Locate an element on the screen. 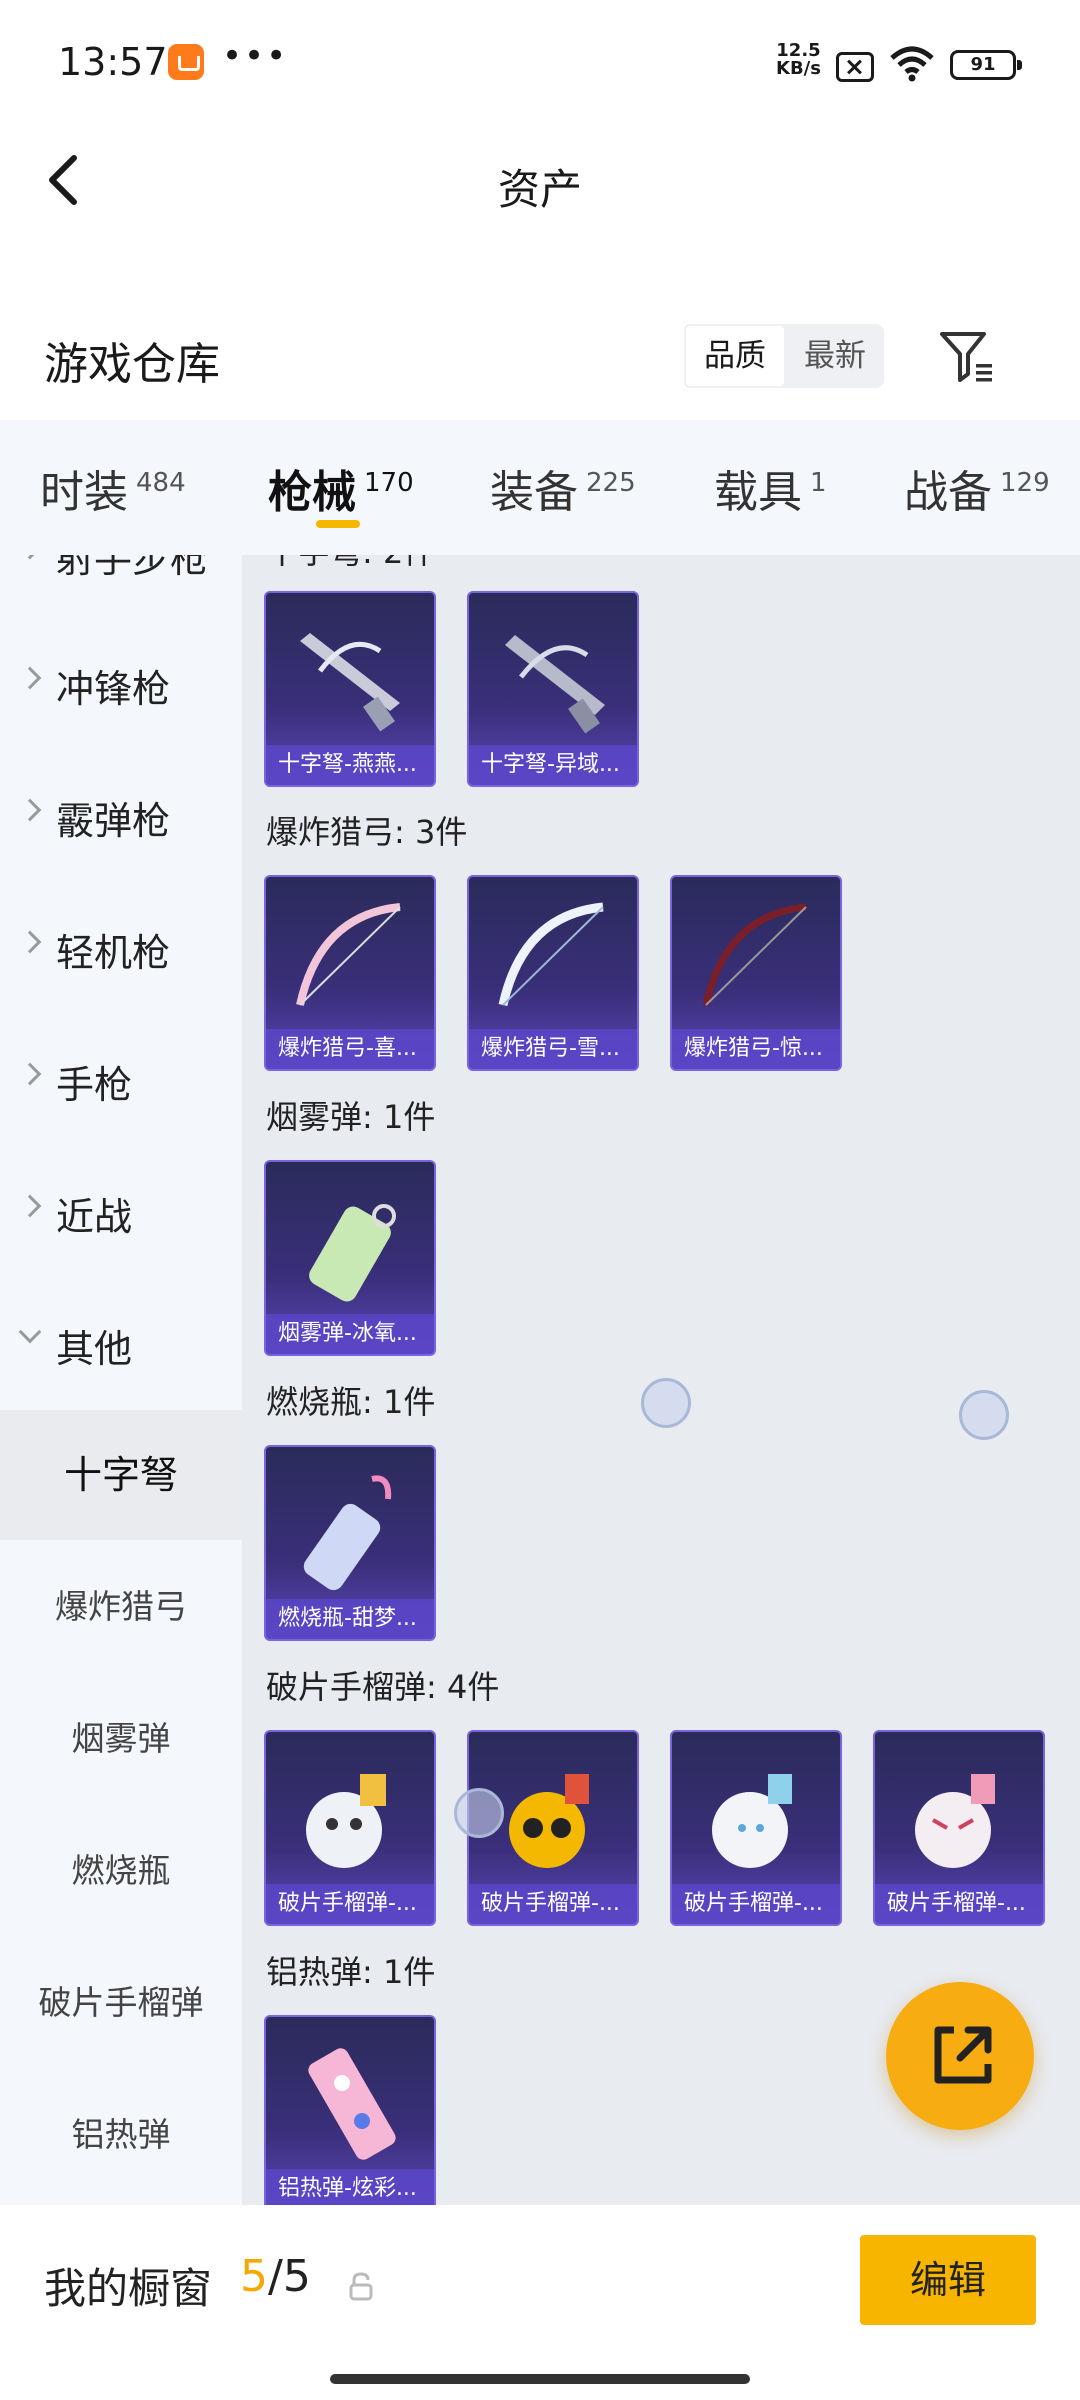 This screenshot has width=1080, height=2400. page-title: 资产 is located at coordinates (539, 189).